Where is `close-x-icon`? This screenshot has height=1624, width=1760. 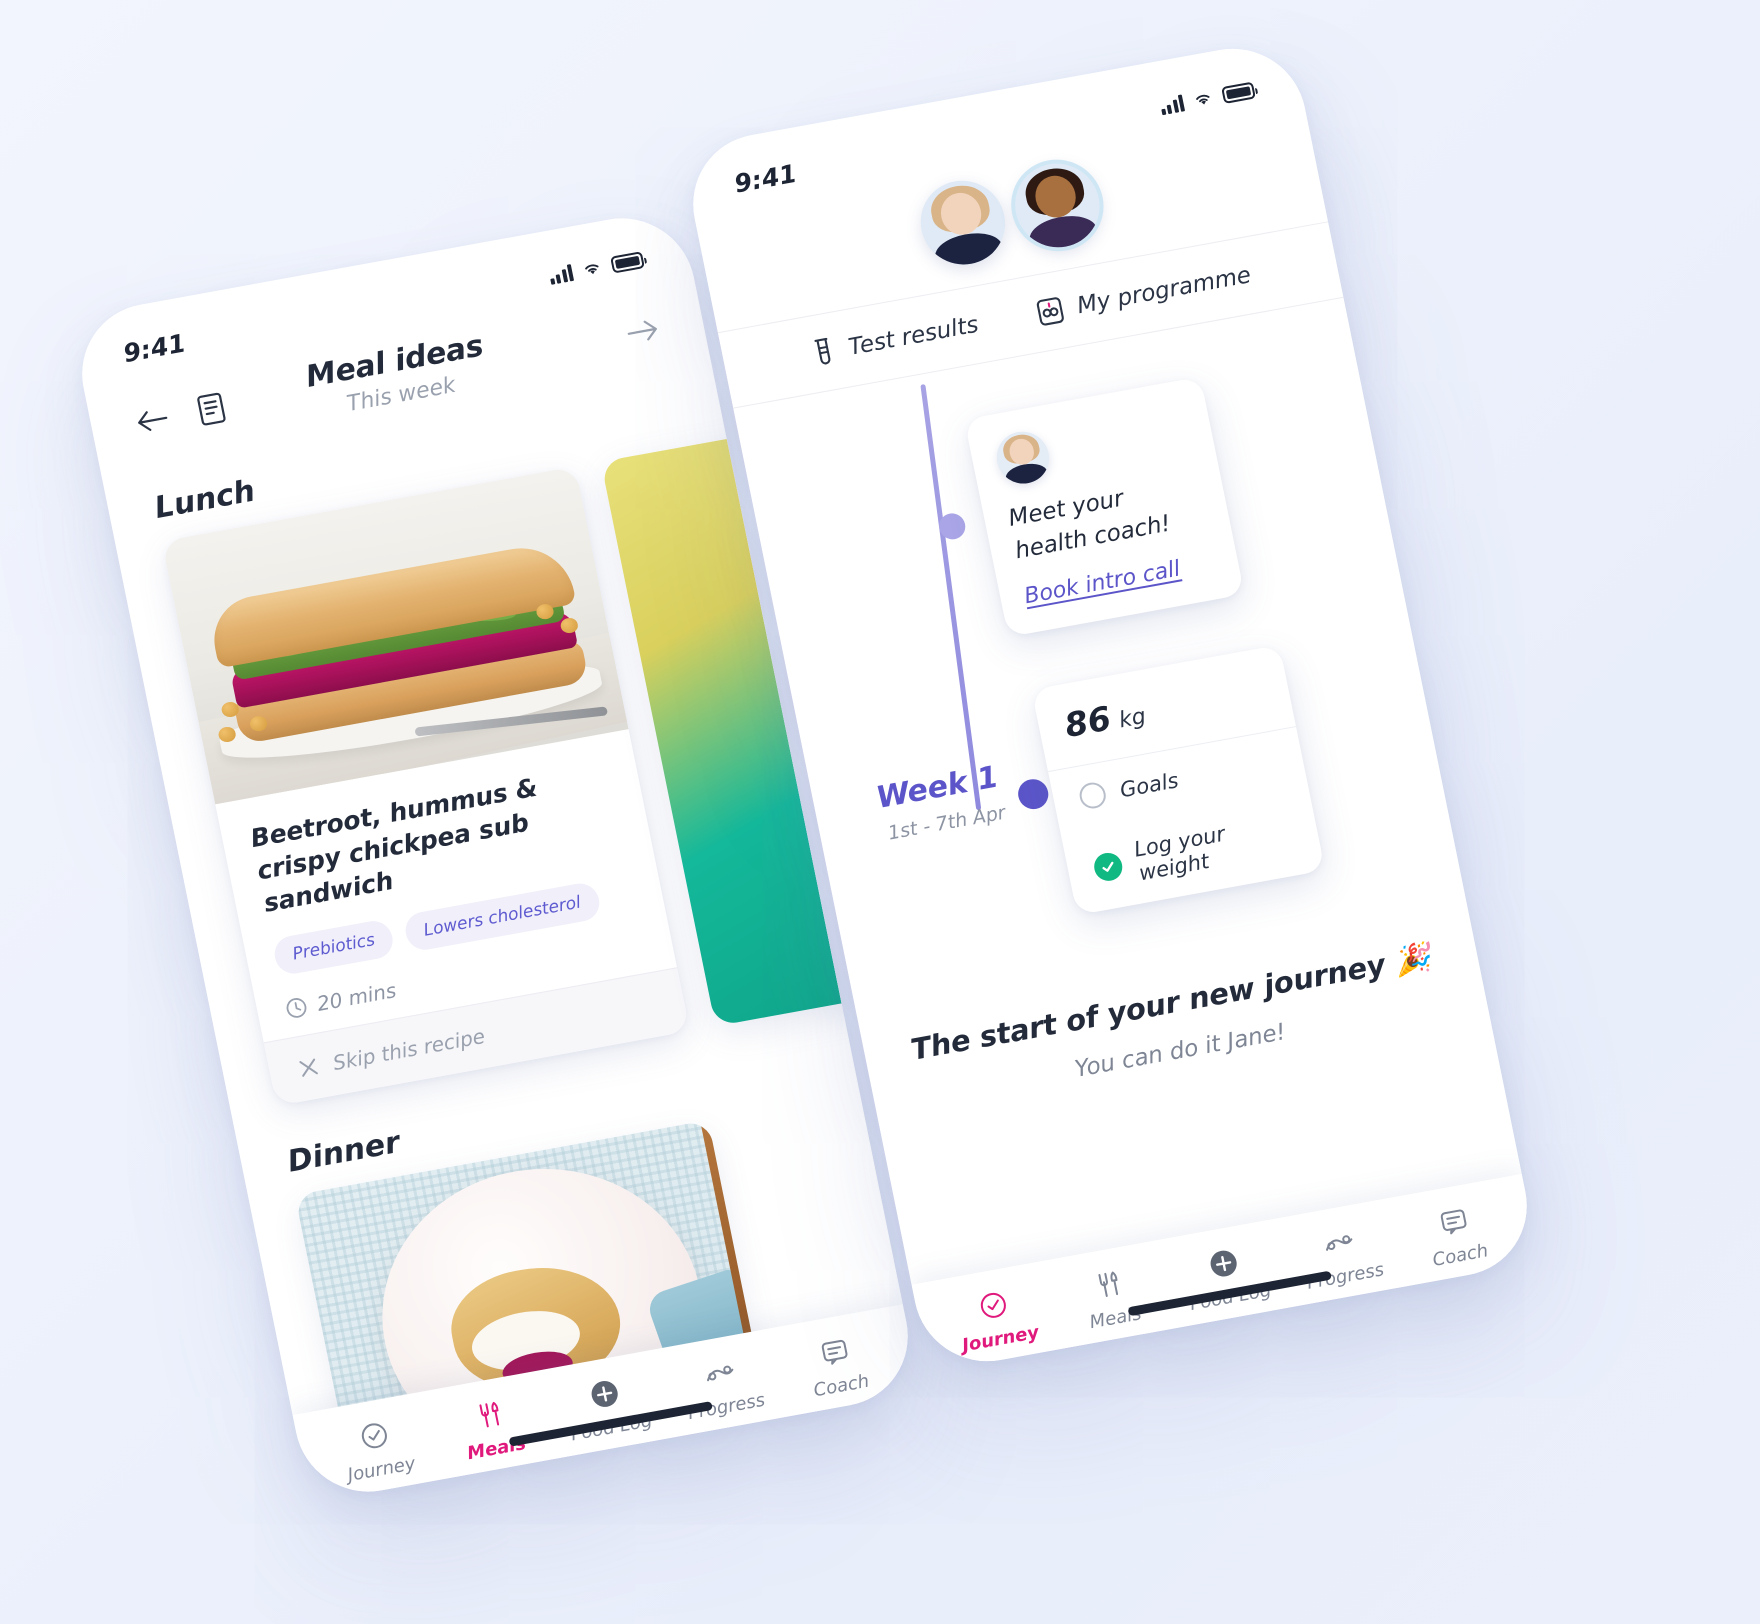
close-x-icon is located at coordinates (308, 1067).